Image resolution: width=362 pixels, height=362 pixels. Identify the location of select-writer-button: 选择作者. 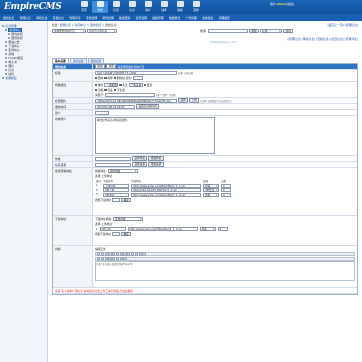
(140, 158).